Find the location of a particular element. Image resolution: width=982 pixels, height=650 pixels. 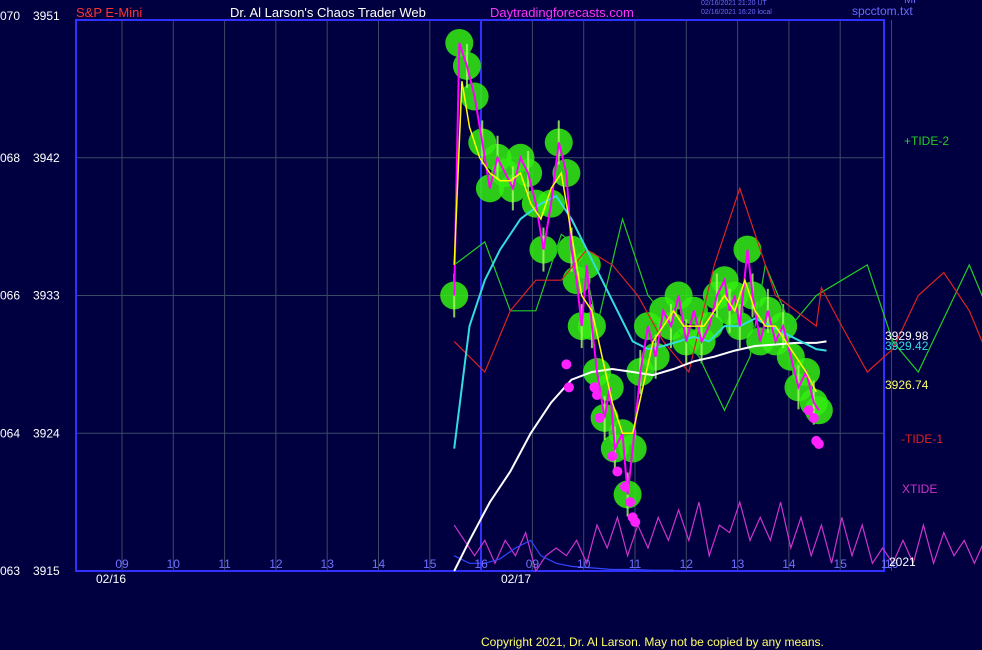

y-tick-price-3924: 3924 is located at coordinates (46, 433).